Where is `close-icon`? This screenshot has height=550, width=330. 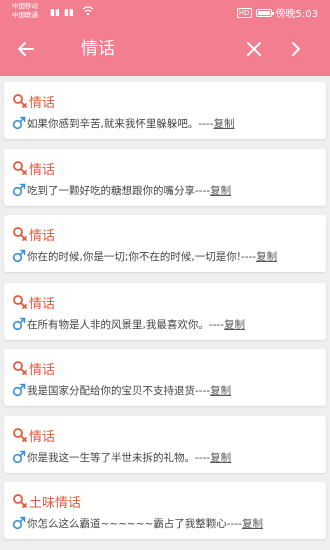 close-icon is located at coordinates (254, 49).